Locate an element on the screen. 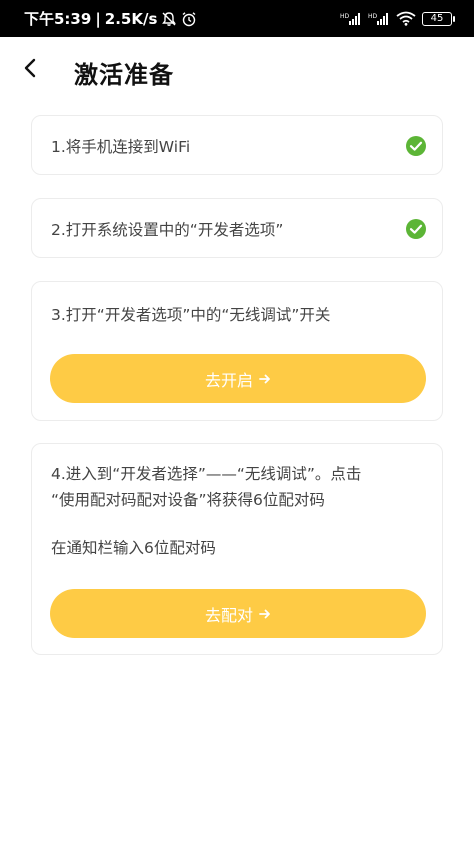  status-right: HD HD 45 is located at coordinates (397, 18).